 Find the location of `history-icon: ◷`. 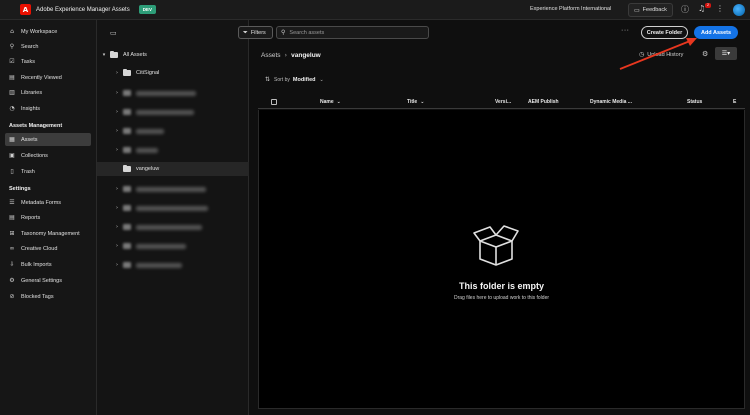

history-icon: ◷ is located at coordinates (642, 54).